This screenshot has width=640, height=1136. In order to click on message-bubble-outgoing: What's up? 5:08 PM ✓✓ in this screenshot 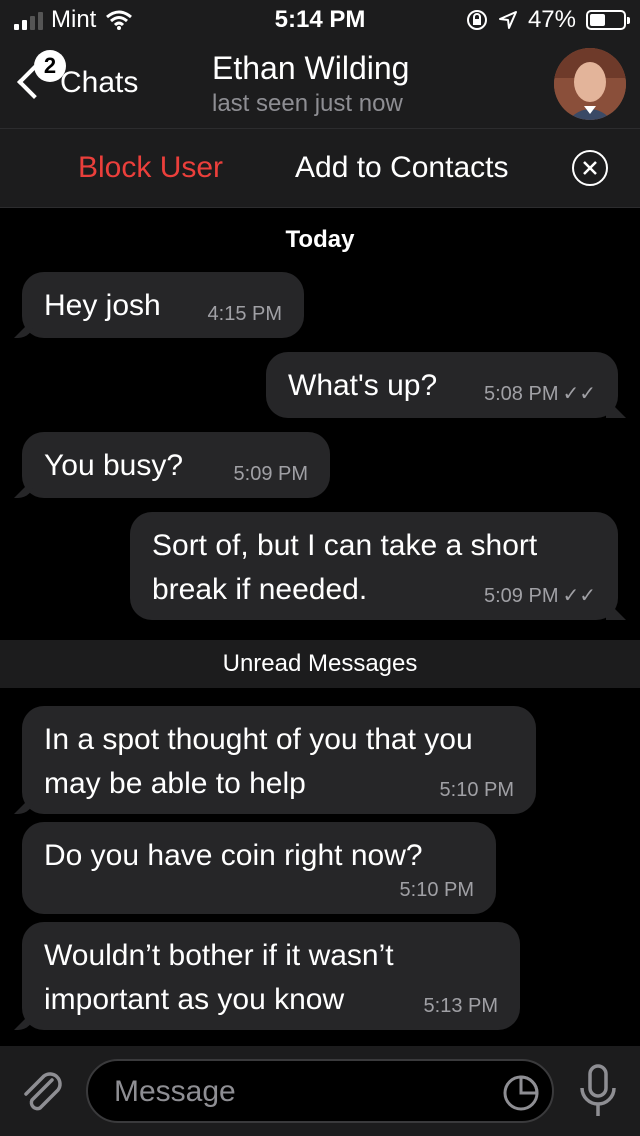, I will do `click(442, 385)`.